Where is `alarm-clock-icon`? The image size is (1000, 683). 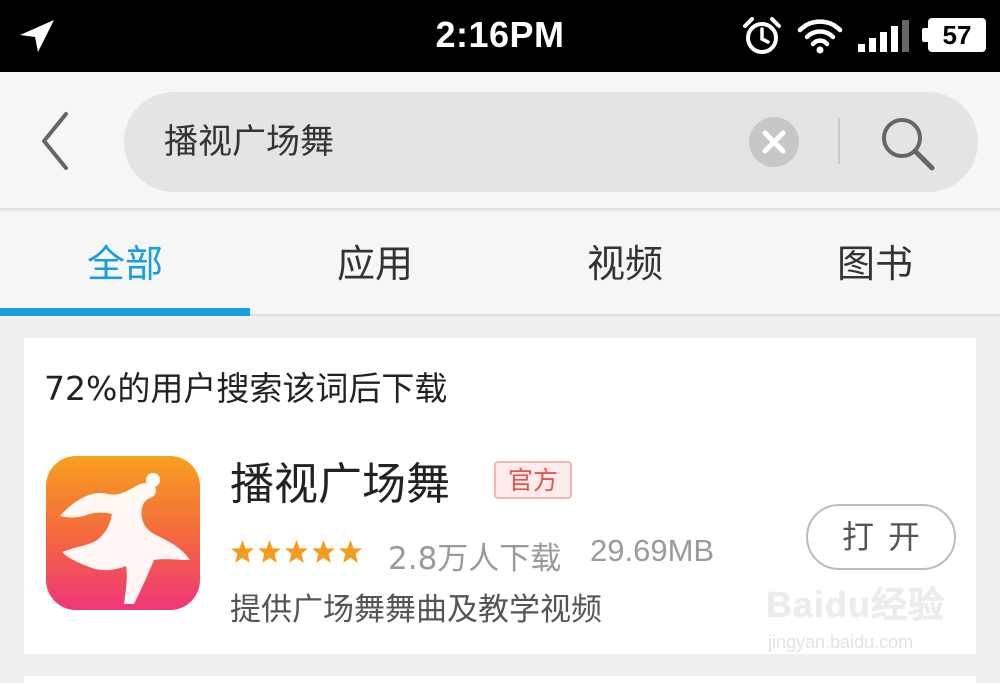
alarm-clock-icon is located at coordinates (762, 35).